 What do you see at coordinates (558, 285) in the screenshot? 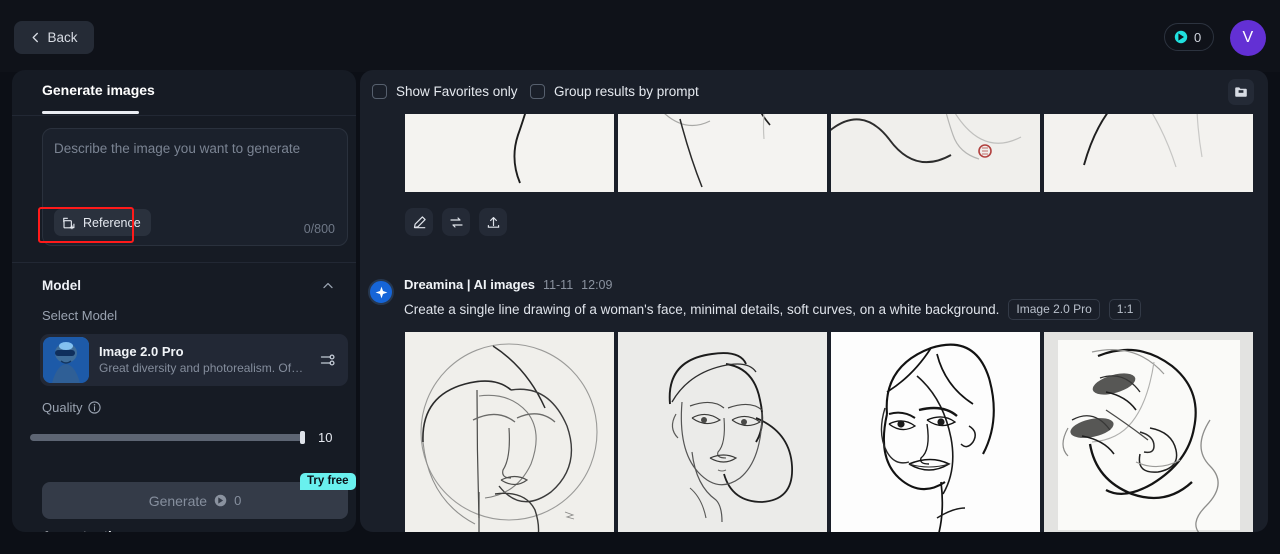
I see `result-date: 11-11` at bounding box center [558, 285].